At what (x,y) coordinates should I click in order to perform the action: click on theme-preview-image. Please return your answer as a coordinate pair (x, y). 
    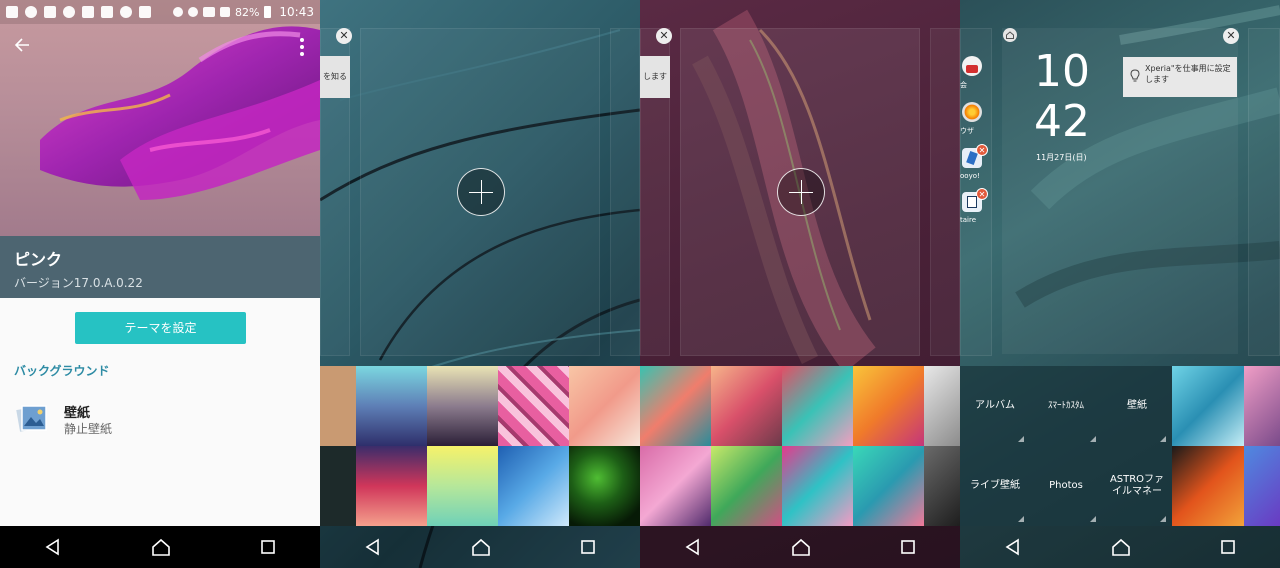
    Looking at the image, I should click on (160, 118).